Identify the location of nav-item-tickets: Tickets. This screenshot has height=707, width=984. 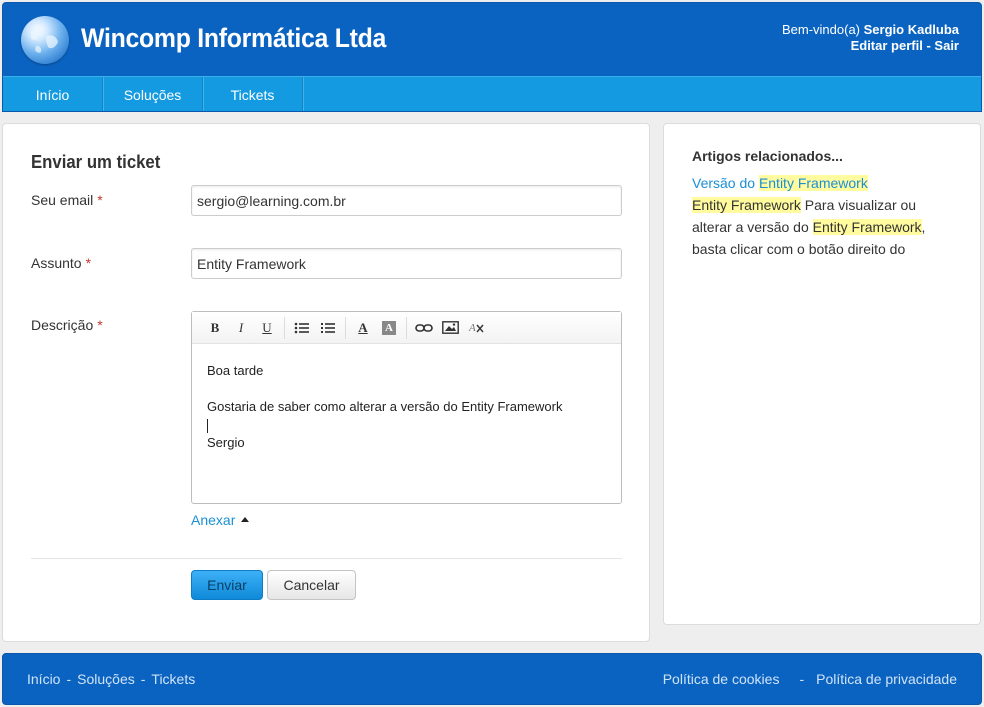
(253, 94).